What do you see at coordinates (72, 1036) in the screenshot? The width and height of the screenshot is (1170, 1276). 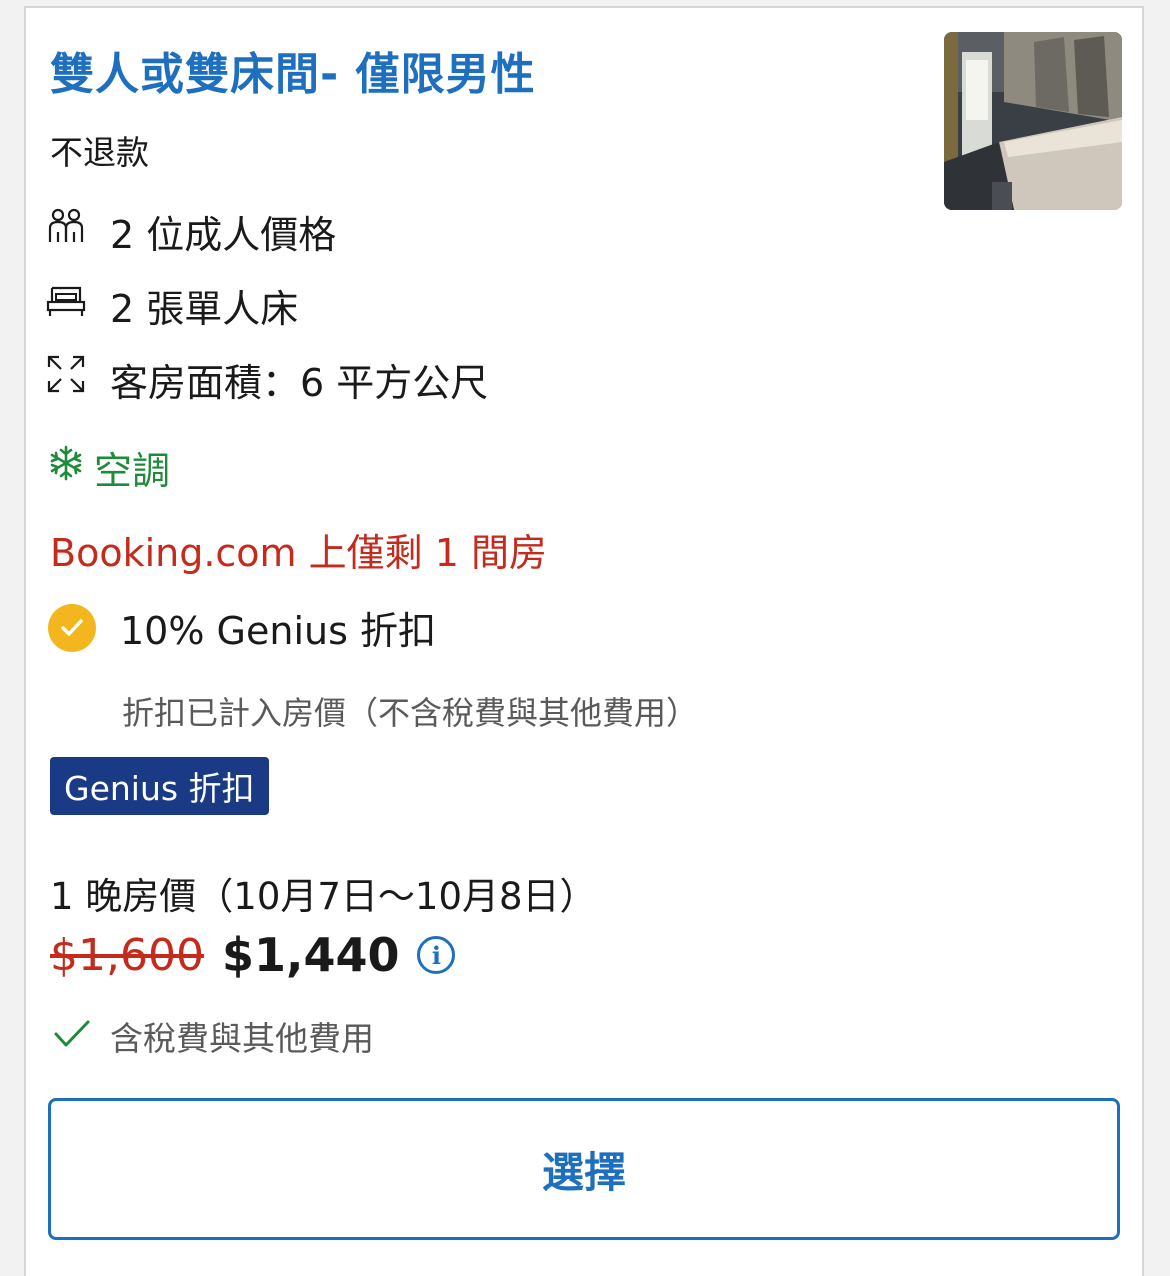 I see `checkmark-icon` at bounding box center [72, 1036].